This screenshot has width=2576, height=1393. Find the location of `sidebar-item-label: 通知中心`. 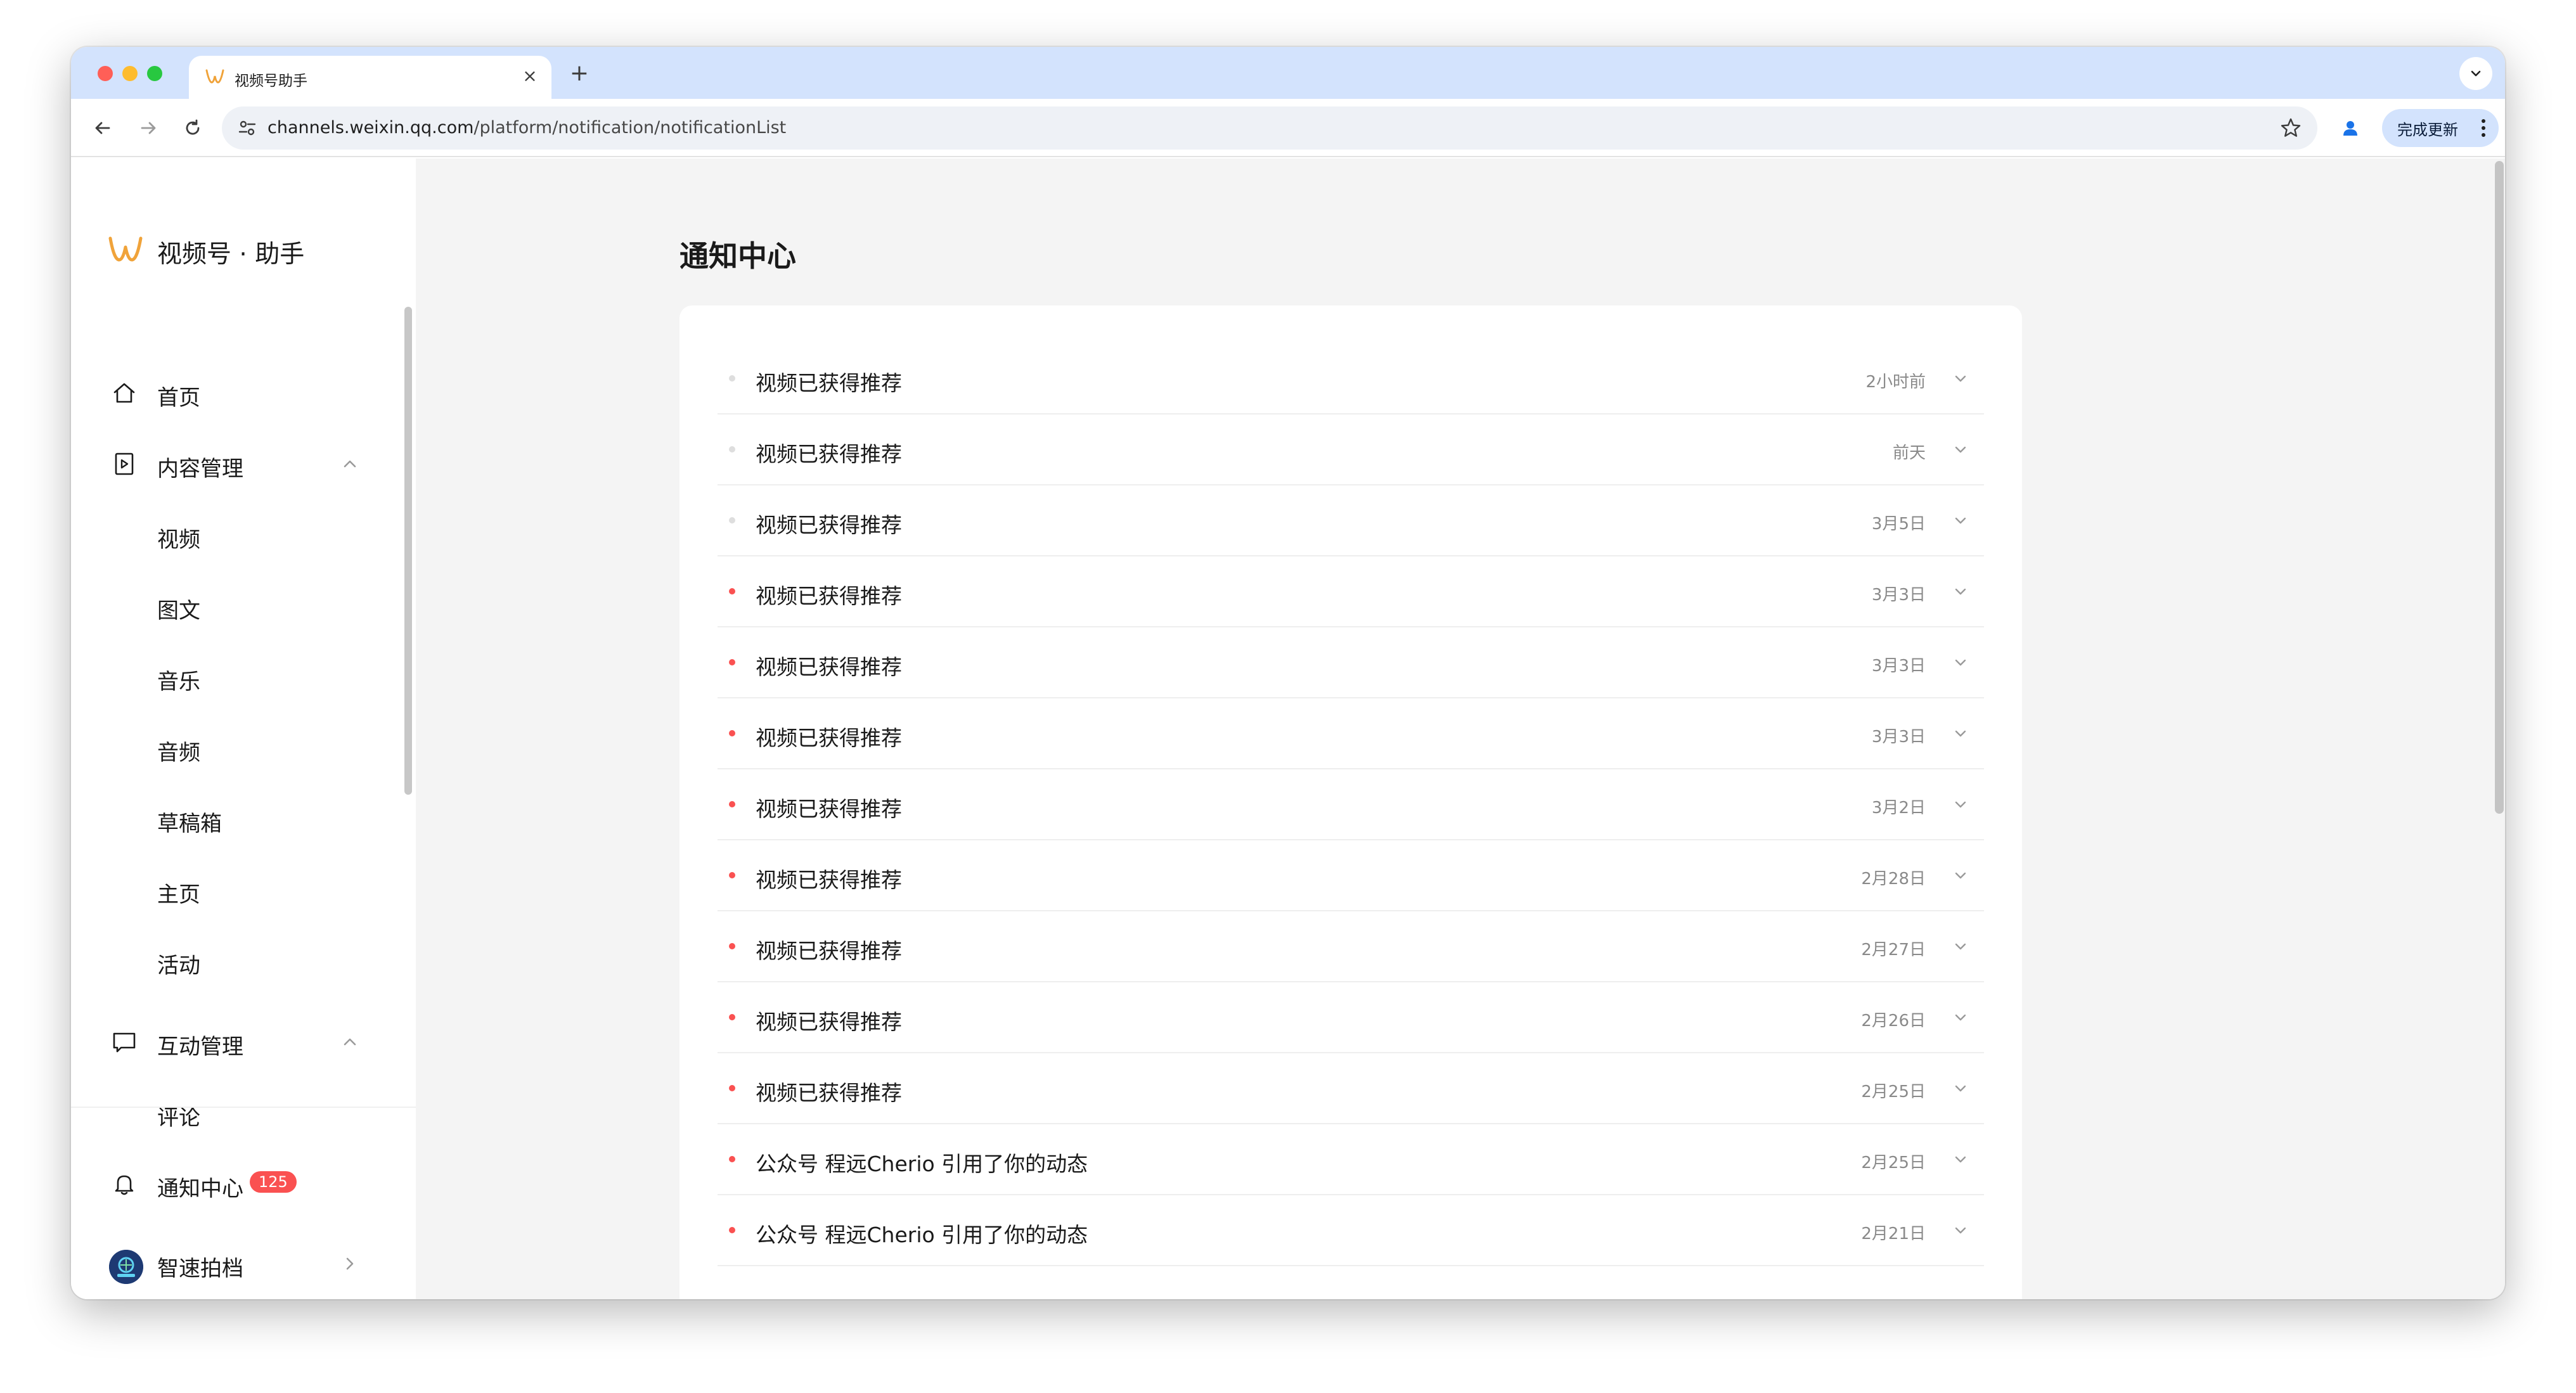

sidebar-item-label: 通知中心 is located at coordinates (200, 1189).